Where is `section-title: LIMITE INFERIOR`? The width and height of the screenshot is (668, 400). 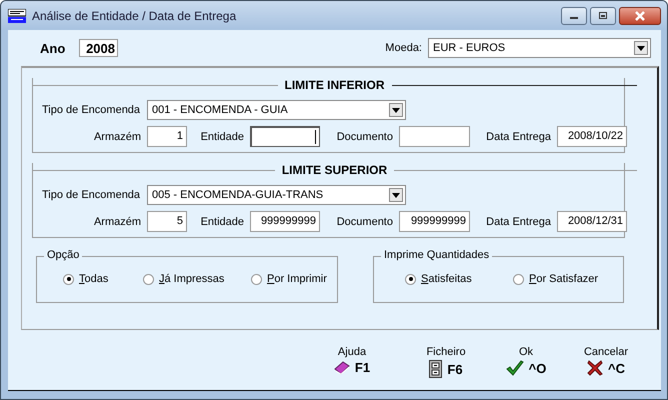
section-title: LIMITE INFERIOR is located at coordinates (335, 85).